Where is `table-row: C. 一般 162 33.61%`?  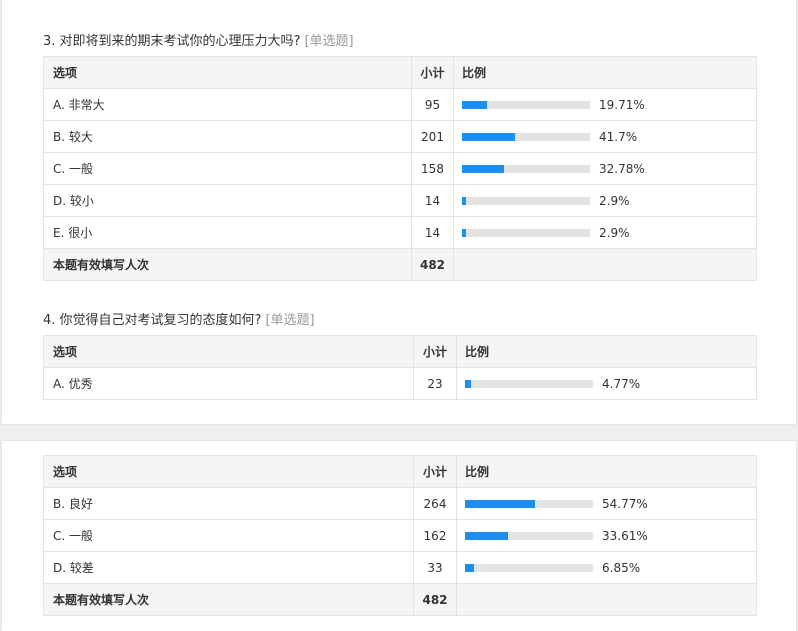
table-row: C. 一般 162 33.61% is located at coordinates (400, 535).